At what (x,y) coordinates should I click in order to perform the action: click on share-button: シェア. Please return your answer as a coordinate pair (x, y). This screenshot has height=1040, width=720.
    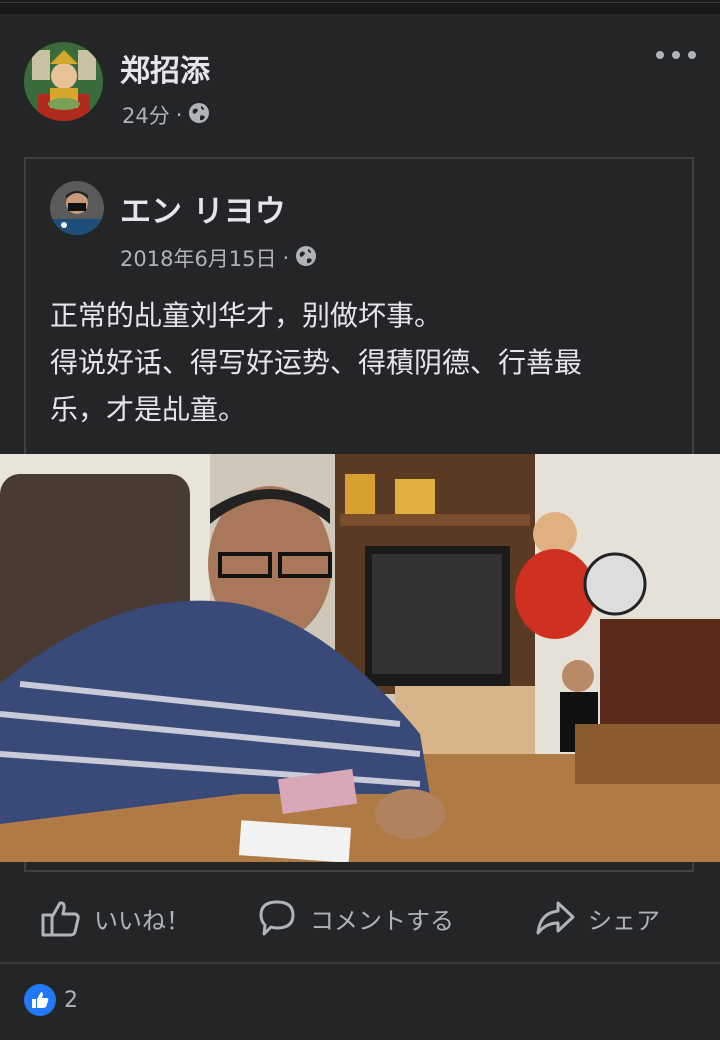
    Looking at the image, I should click on (597, 918).